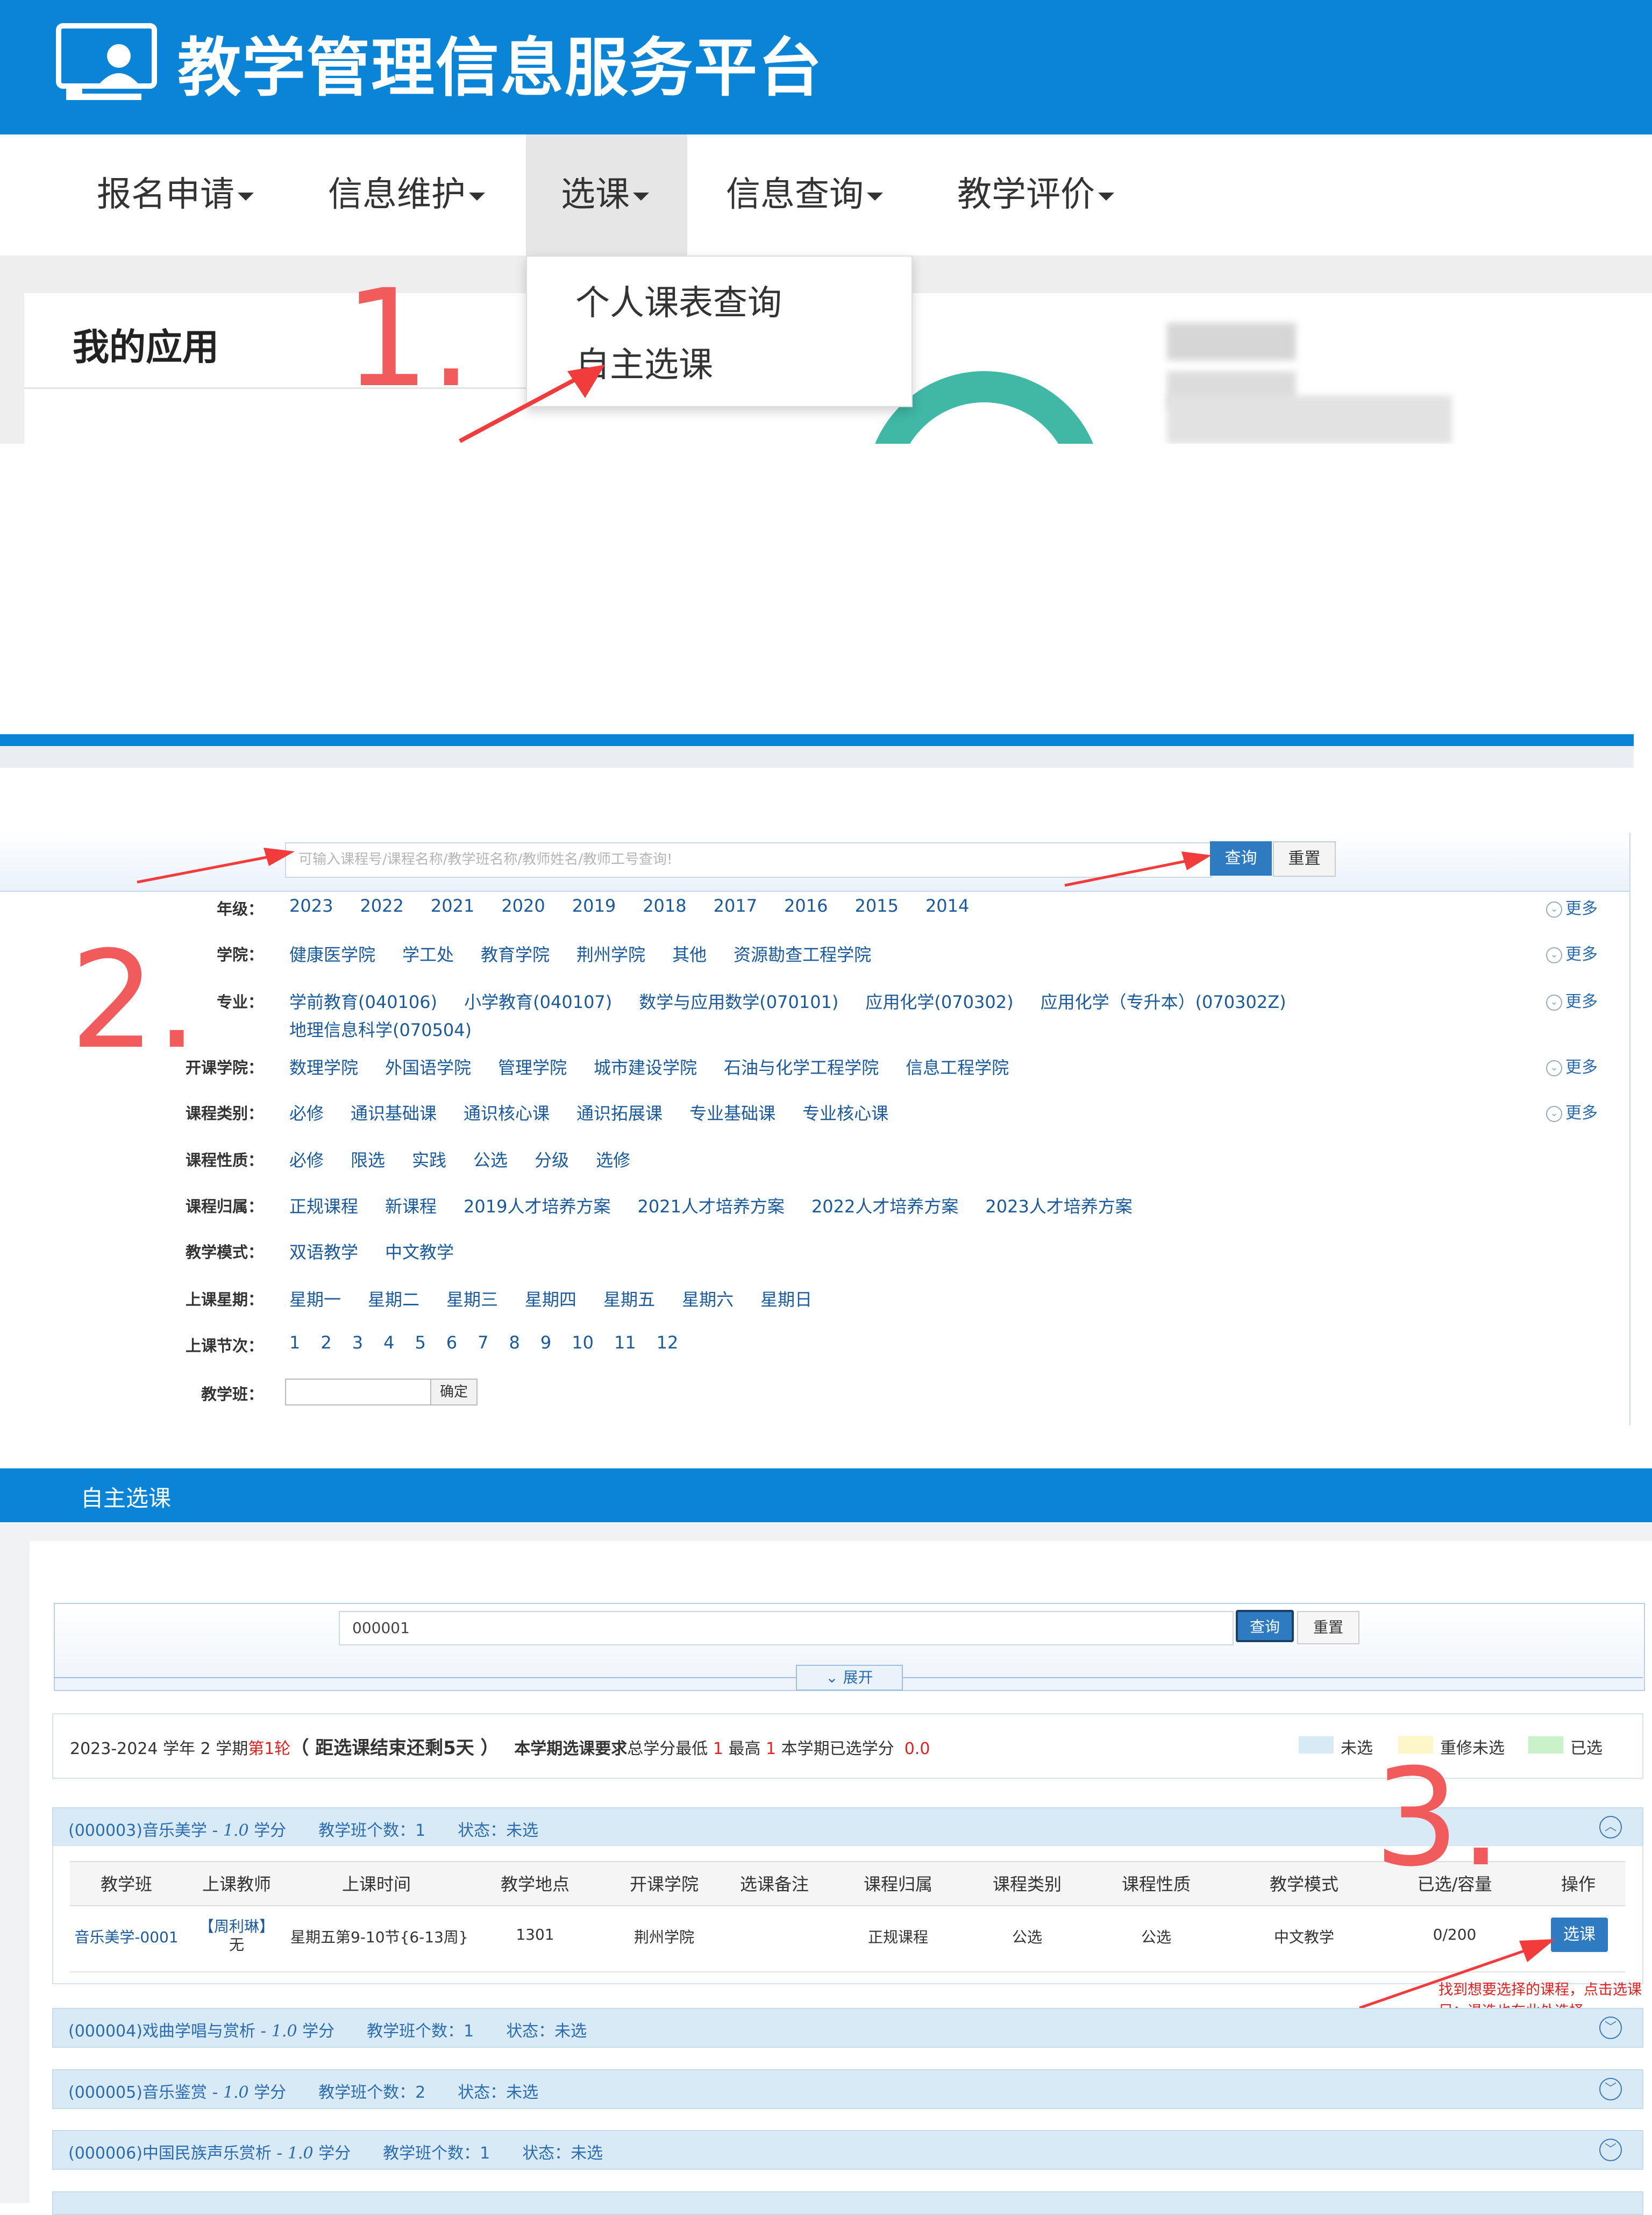 This screenshot has width=1652, height=2215. What do you see at coordinates (357, 1342) in the screenshot?
I see `filter-option: 3` at bounding box center [357, 1342].